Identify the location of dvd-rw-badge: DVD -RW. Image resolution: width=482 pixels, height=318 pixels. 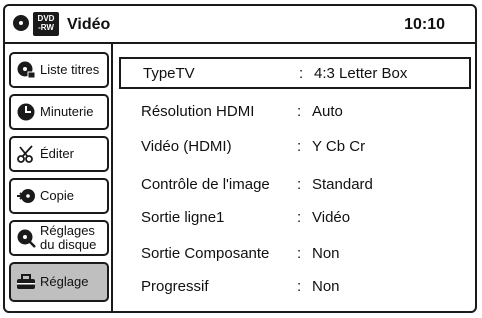
(46, 24).